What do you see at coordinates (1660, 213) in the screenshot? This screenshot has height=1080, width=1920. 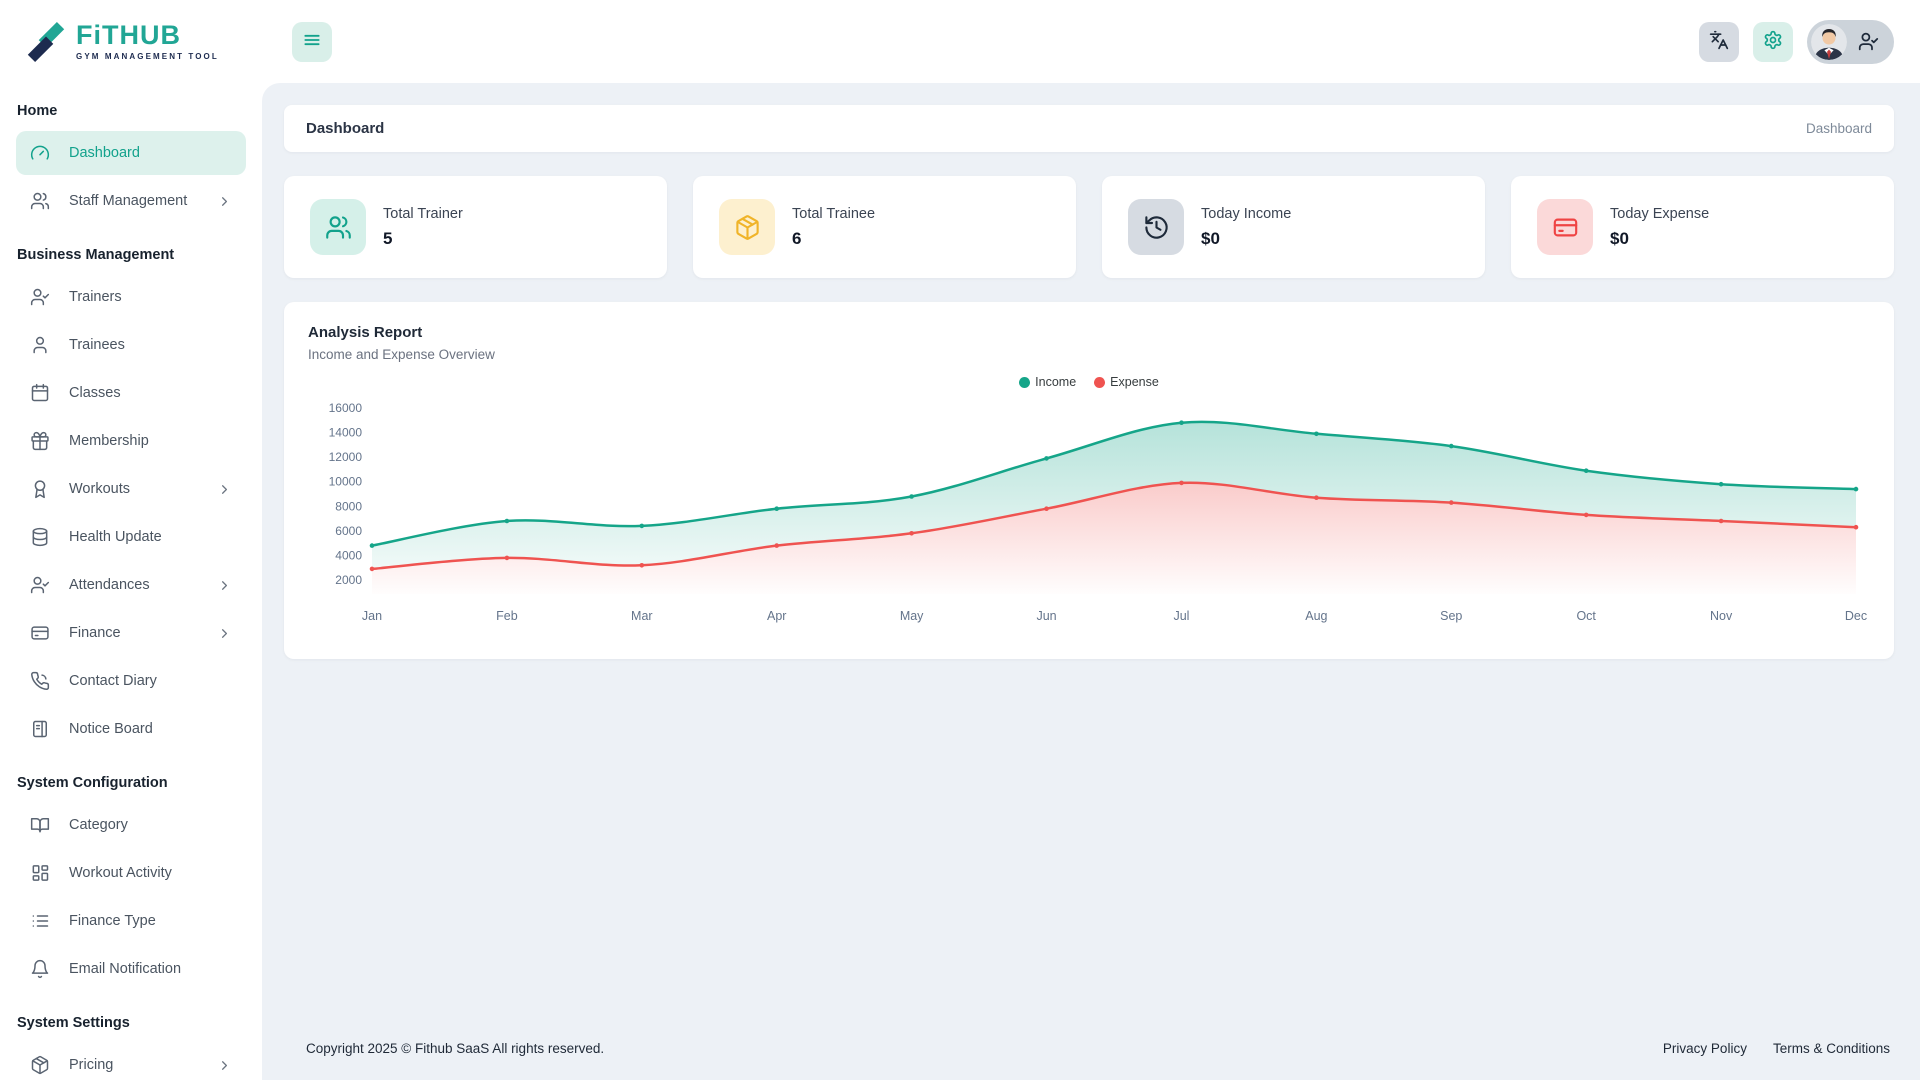 I see `stat-label: Today Expense` at bounding box center [1660, 213].